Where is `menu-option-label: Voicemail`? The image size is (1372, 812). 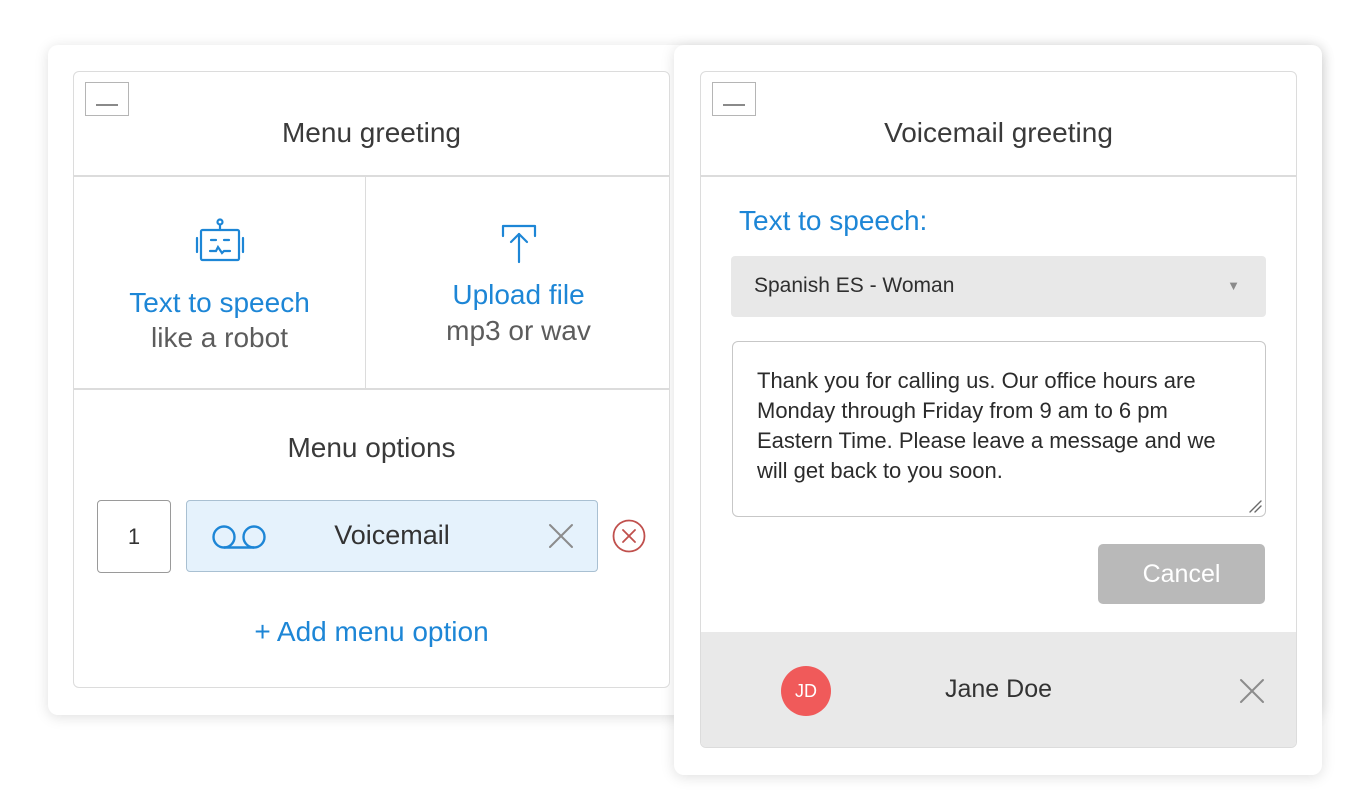 menu-option-label: Voicemail is located at coordinates (392, 535).